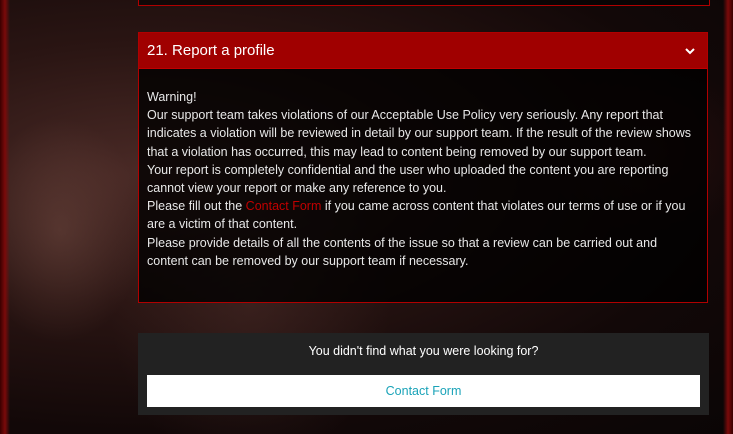 The image size is (733, 434). What do you see at coordinates (690, 51) in the screenshot?
I see `chevron-down-icon` at bounding box center [690, 51].